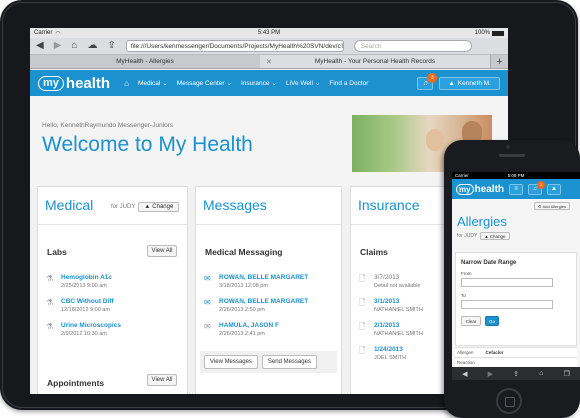  Describe the element at coordinates (126, 83) in the screenshot. I see `home-icon: ⌂` at that location.